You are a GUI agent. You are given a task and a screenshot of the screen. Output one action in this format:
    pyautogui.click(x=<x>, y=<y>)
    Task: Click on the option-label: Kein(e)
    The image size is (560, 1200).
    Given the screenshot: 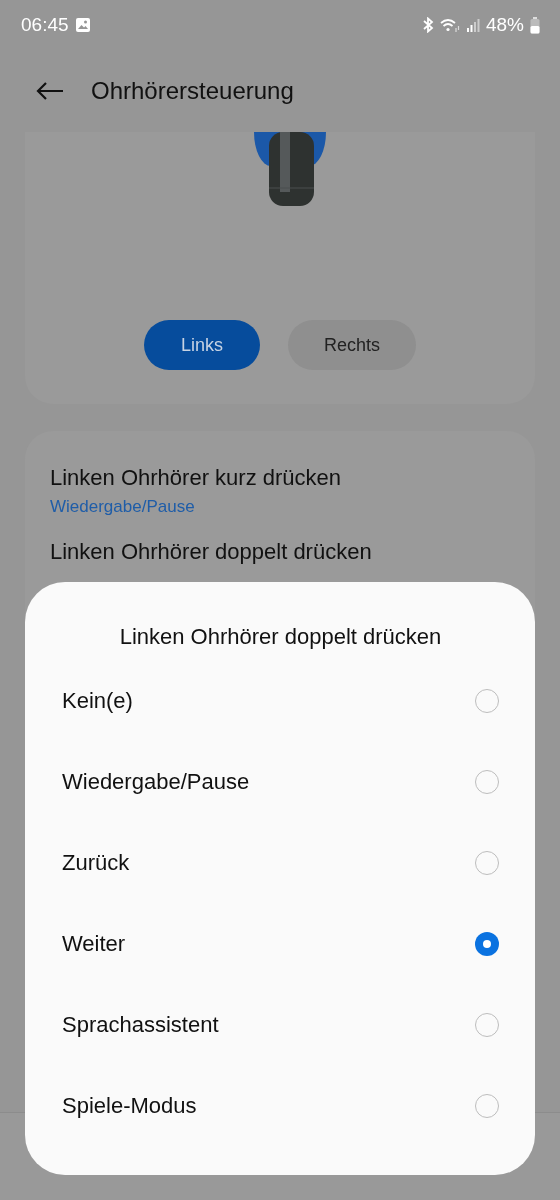 What is the action you would take?
    pyautogui.click(x=97, y=700)
    